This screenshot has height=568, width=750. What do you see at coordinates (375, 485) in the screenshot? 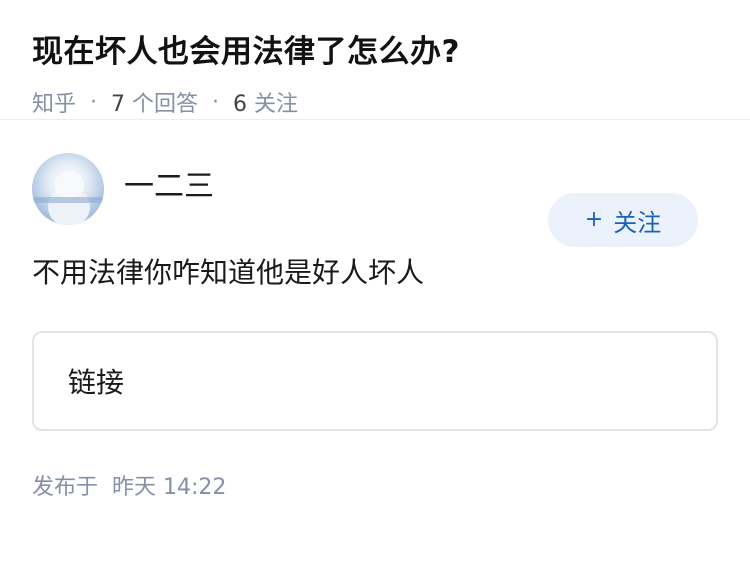
I see `publish-info: 发布于 昨天 14:22` at bounding box center [375, 485].